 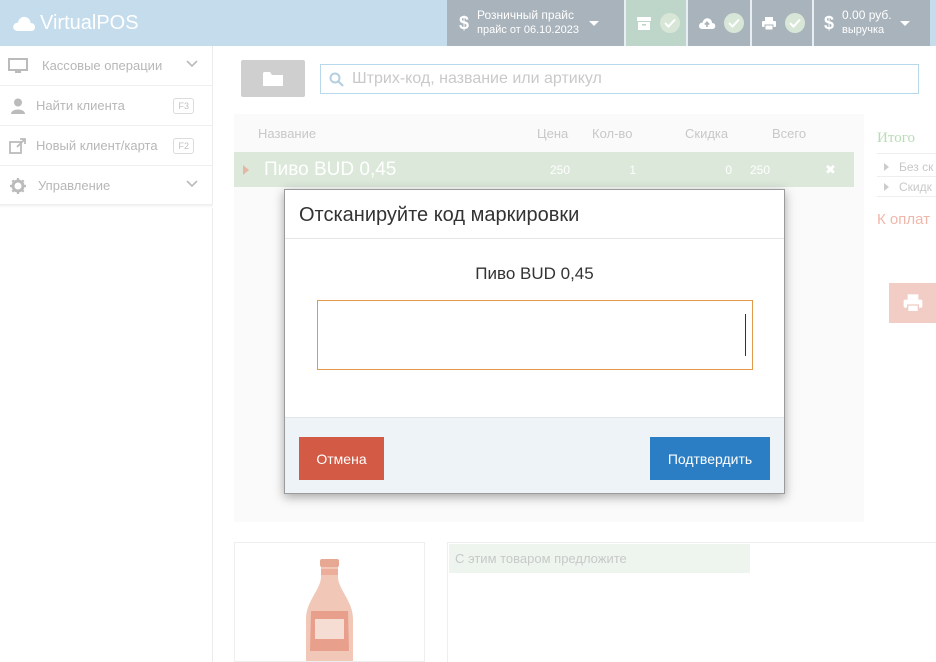 I want to click on sidebar-item-label: Кассовые операции, so click(x=102, y=65).